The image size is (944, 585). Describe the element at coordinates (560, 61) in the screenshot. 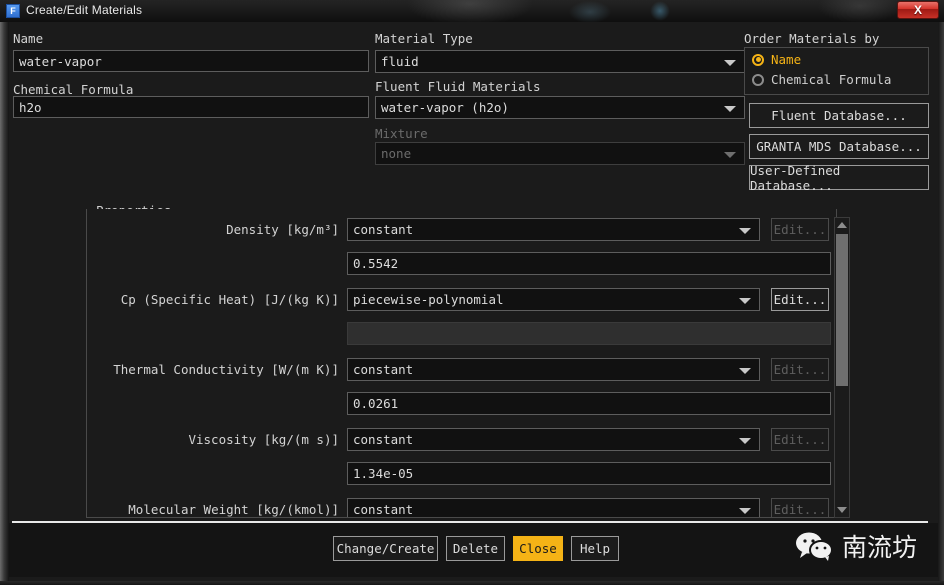

I see `material-type-dropdown: fluid` at that location.